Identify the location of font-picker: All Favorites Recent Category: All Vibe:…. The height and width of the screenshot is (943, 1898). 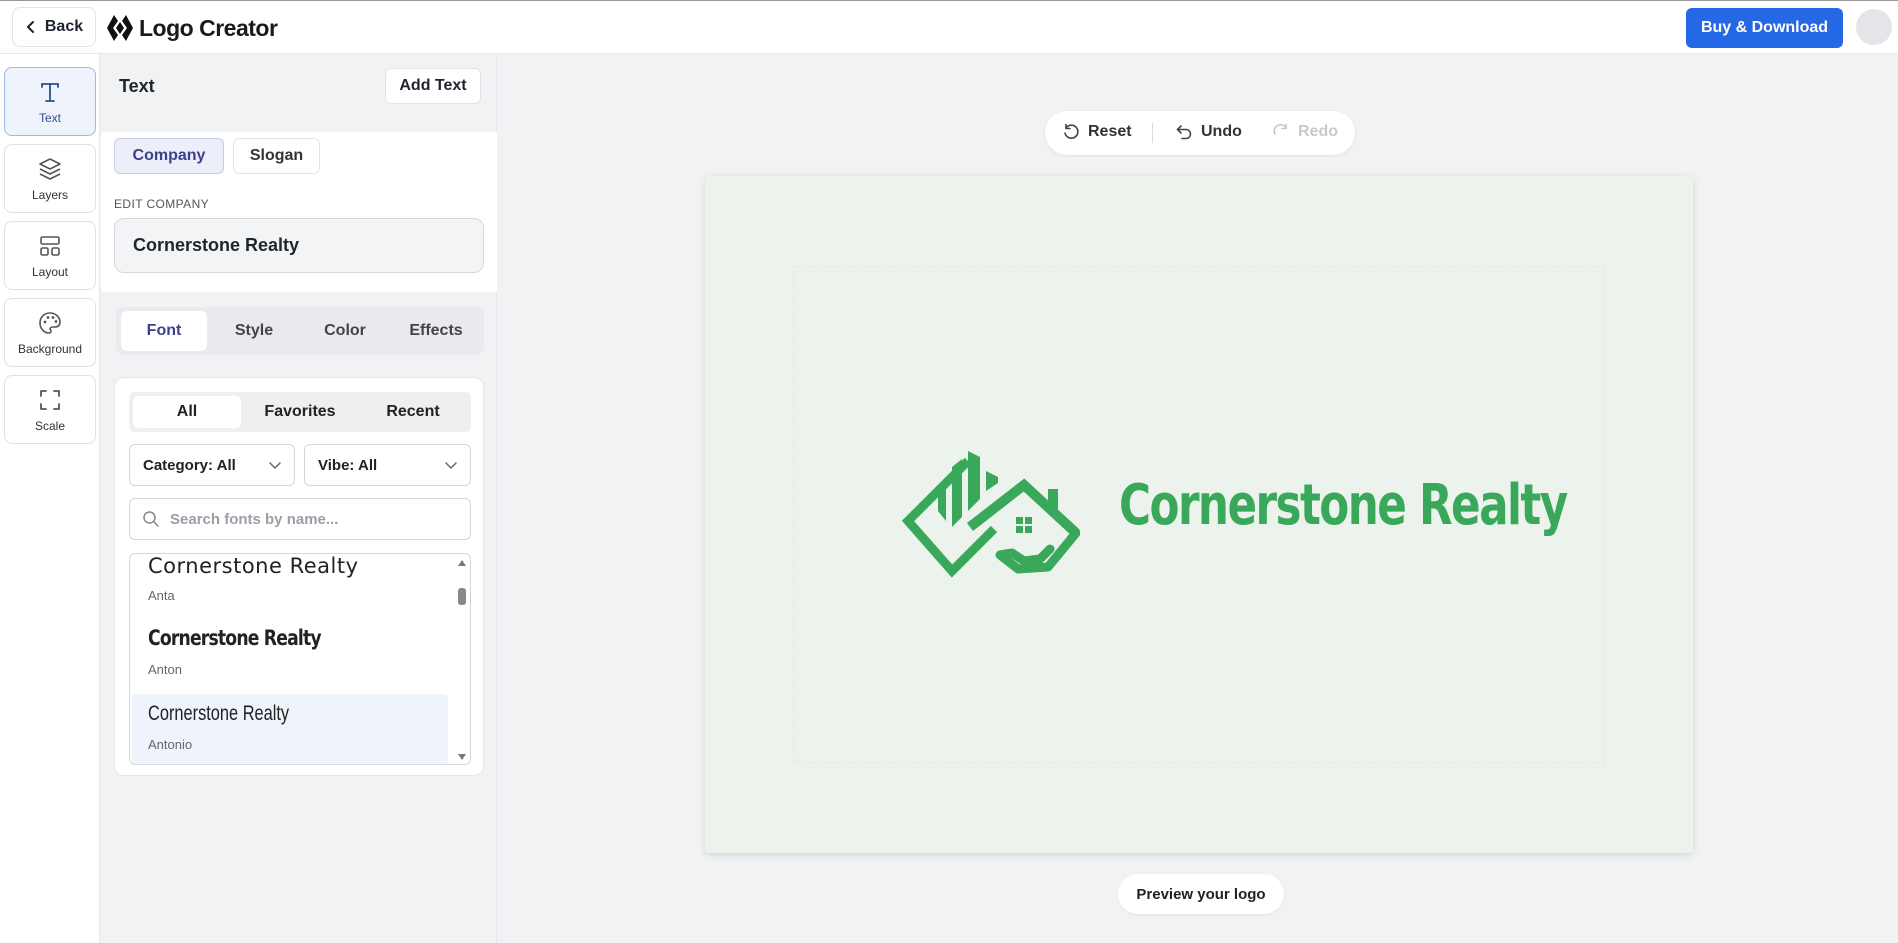
(299, 576).